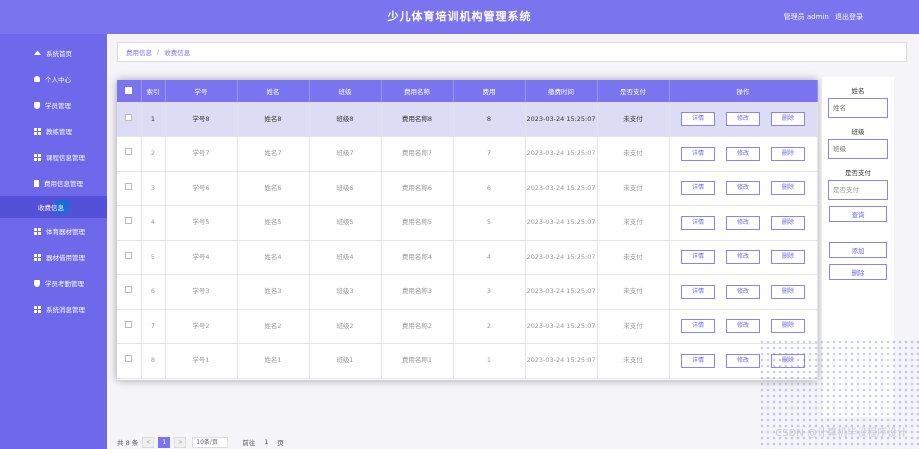 The height and width of the screenshot is (449, 919). I want to click on sidebar-item-label: 体育器材管理, so click(65, 232).